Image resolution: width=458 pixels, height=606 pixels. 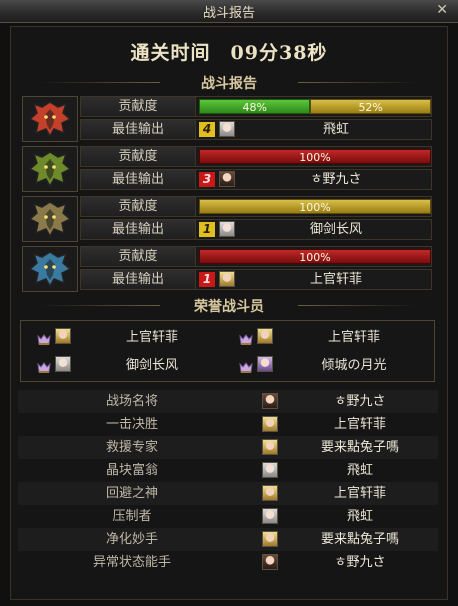 I want to click on honor-panel: 上官轩菲 上官轩菲御剑长风 倾城の月光, so click(x=227, y=351).